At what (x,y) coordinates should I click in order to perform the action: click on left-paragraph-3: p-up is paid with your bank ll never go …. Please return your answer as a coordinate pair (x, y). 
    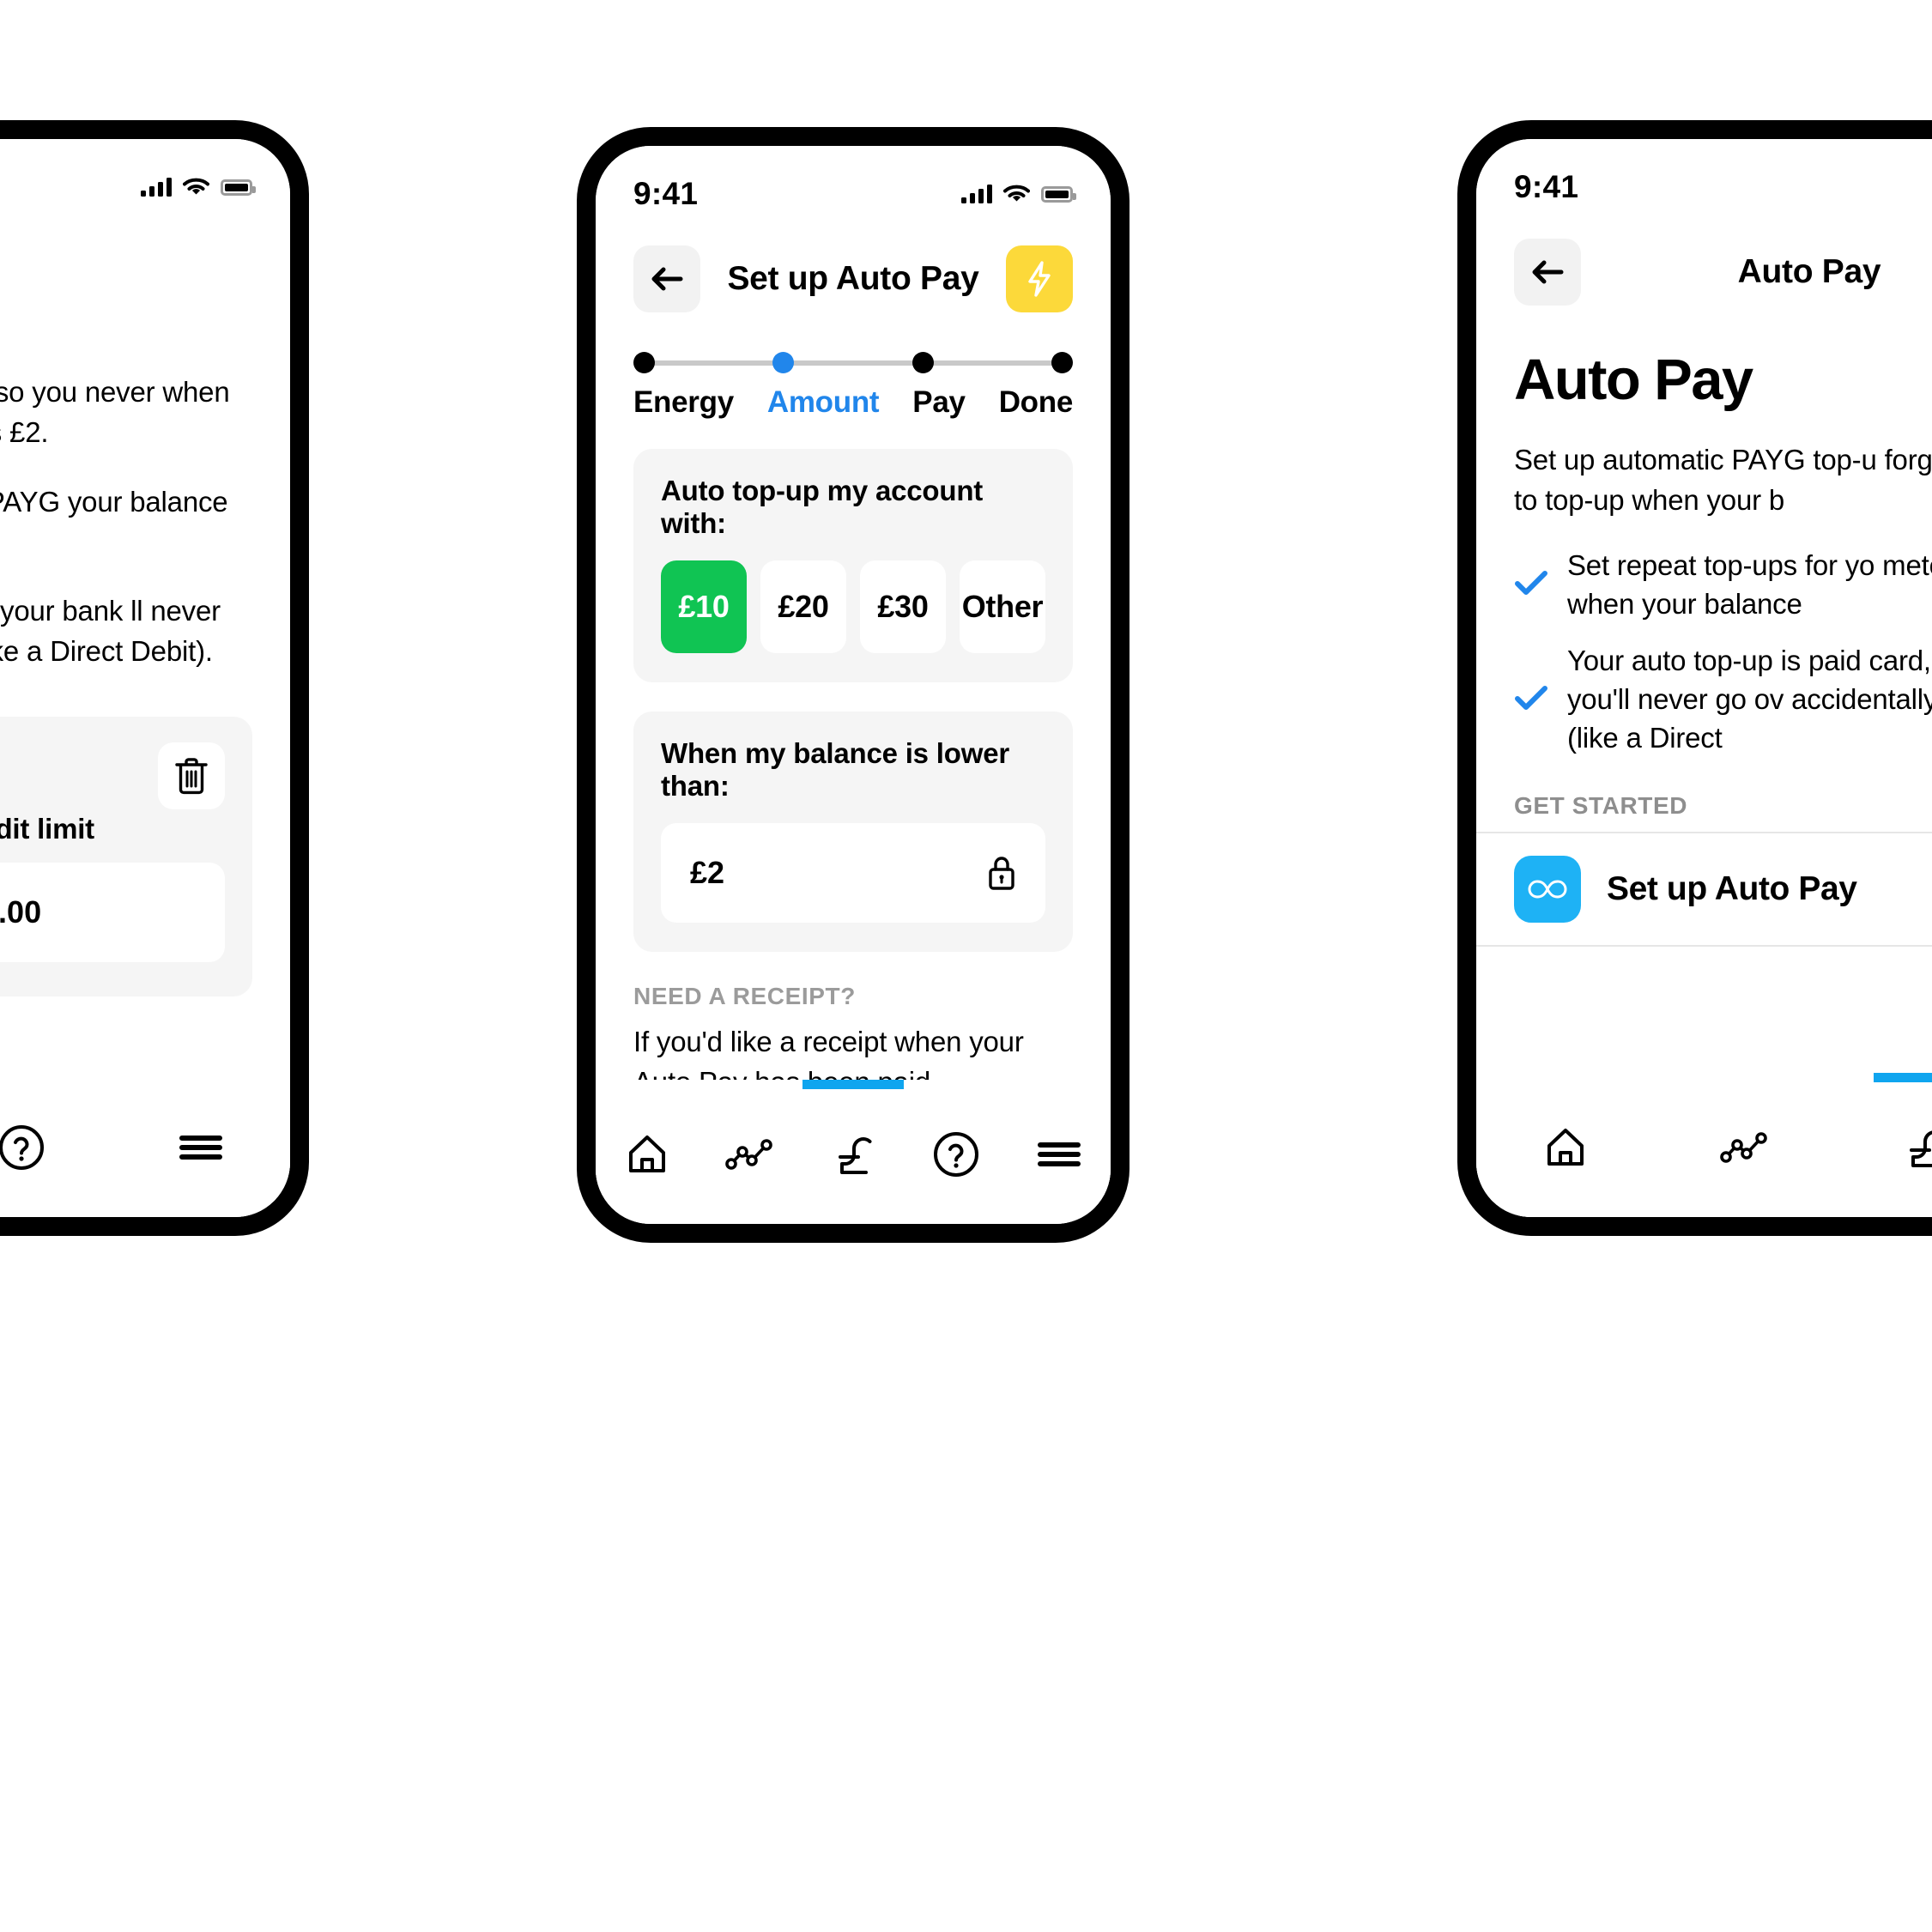
    Looking at the image, I should click on (111, 631).